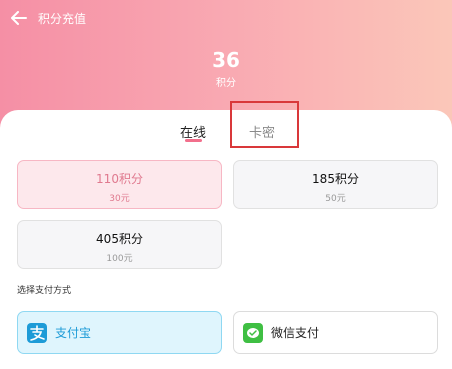 The width and height of the screenshot is (452, 369). Describe the element at coordinates (193, 140) in the screenshot. I see `tab-active-indicator` at that location.